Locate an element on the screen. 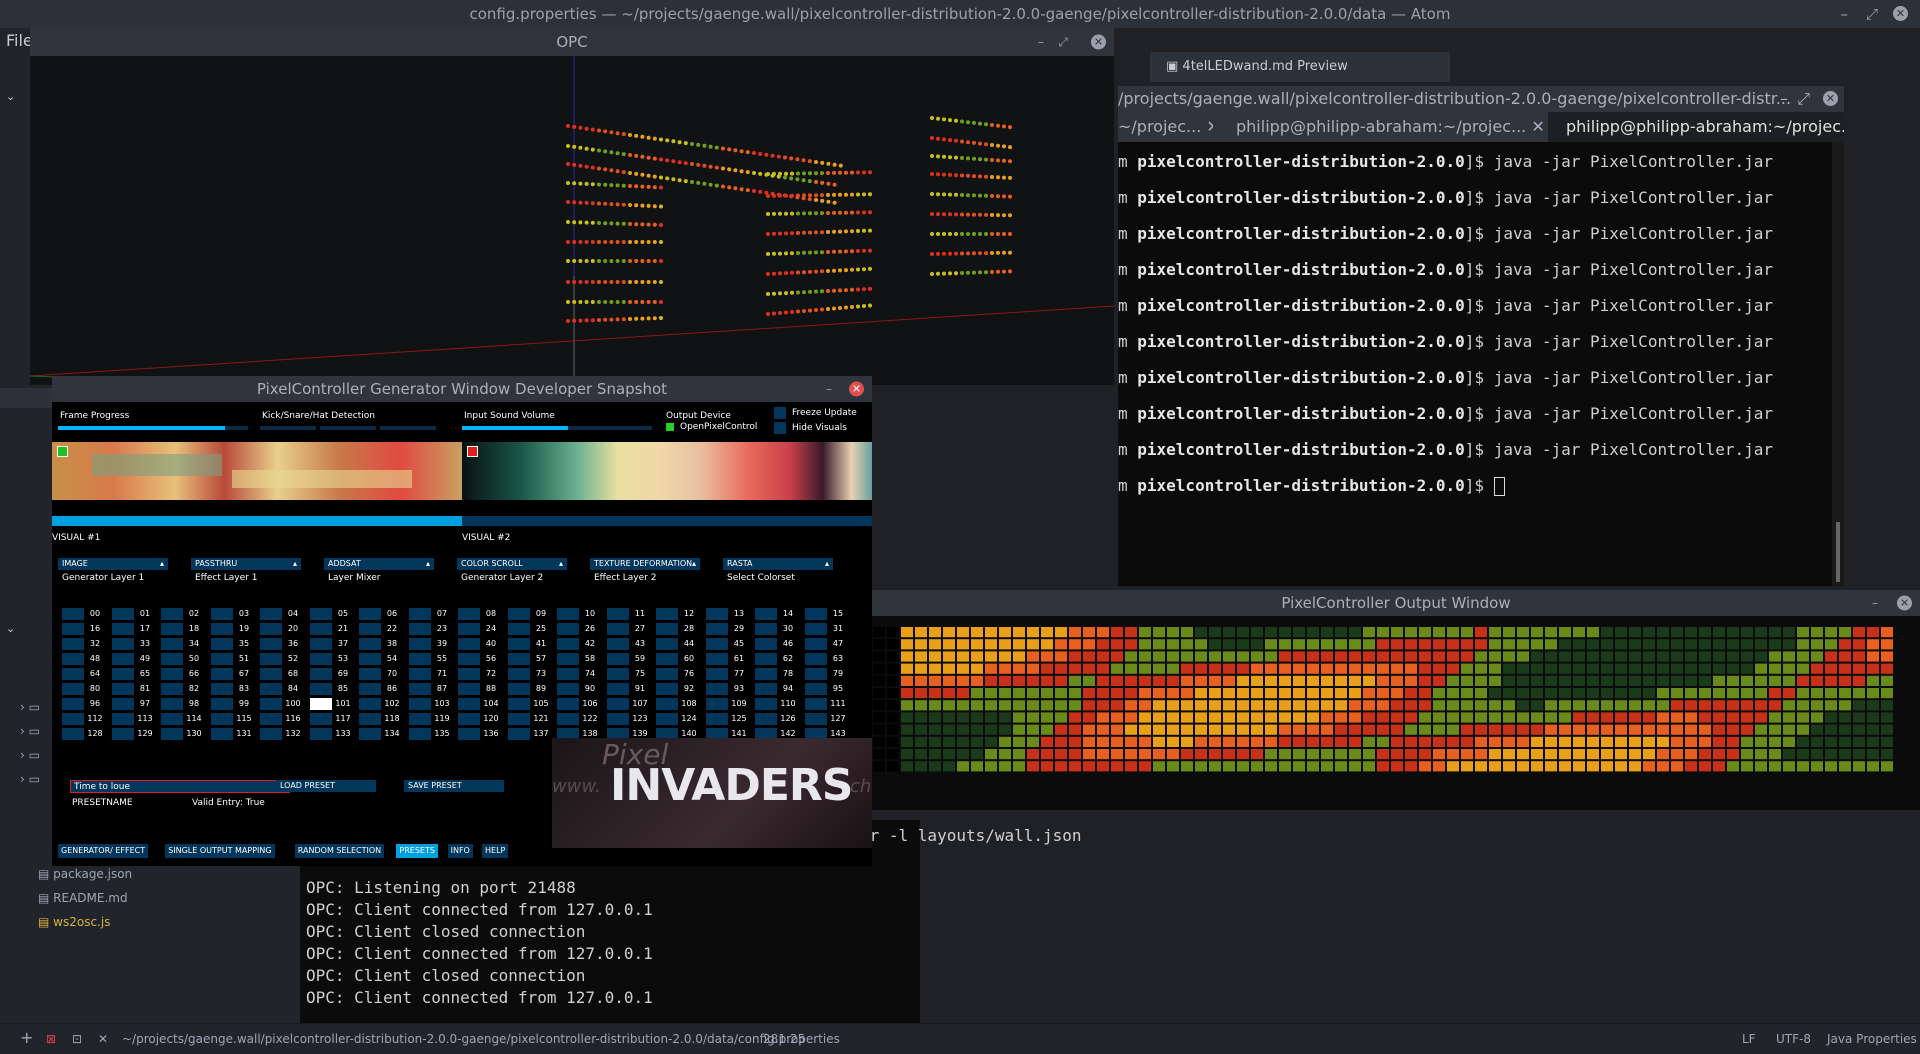 The width and height of the screenshot is (1920, 1054). terminal-error-icon: ⊠ is located at coordinates (51, 1039).